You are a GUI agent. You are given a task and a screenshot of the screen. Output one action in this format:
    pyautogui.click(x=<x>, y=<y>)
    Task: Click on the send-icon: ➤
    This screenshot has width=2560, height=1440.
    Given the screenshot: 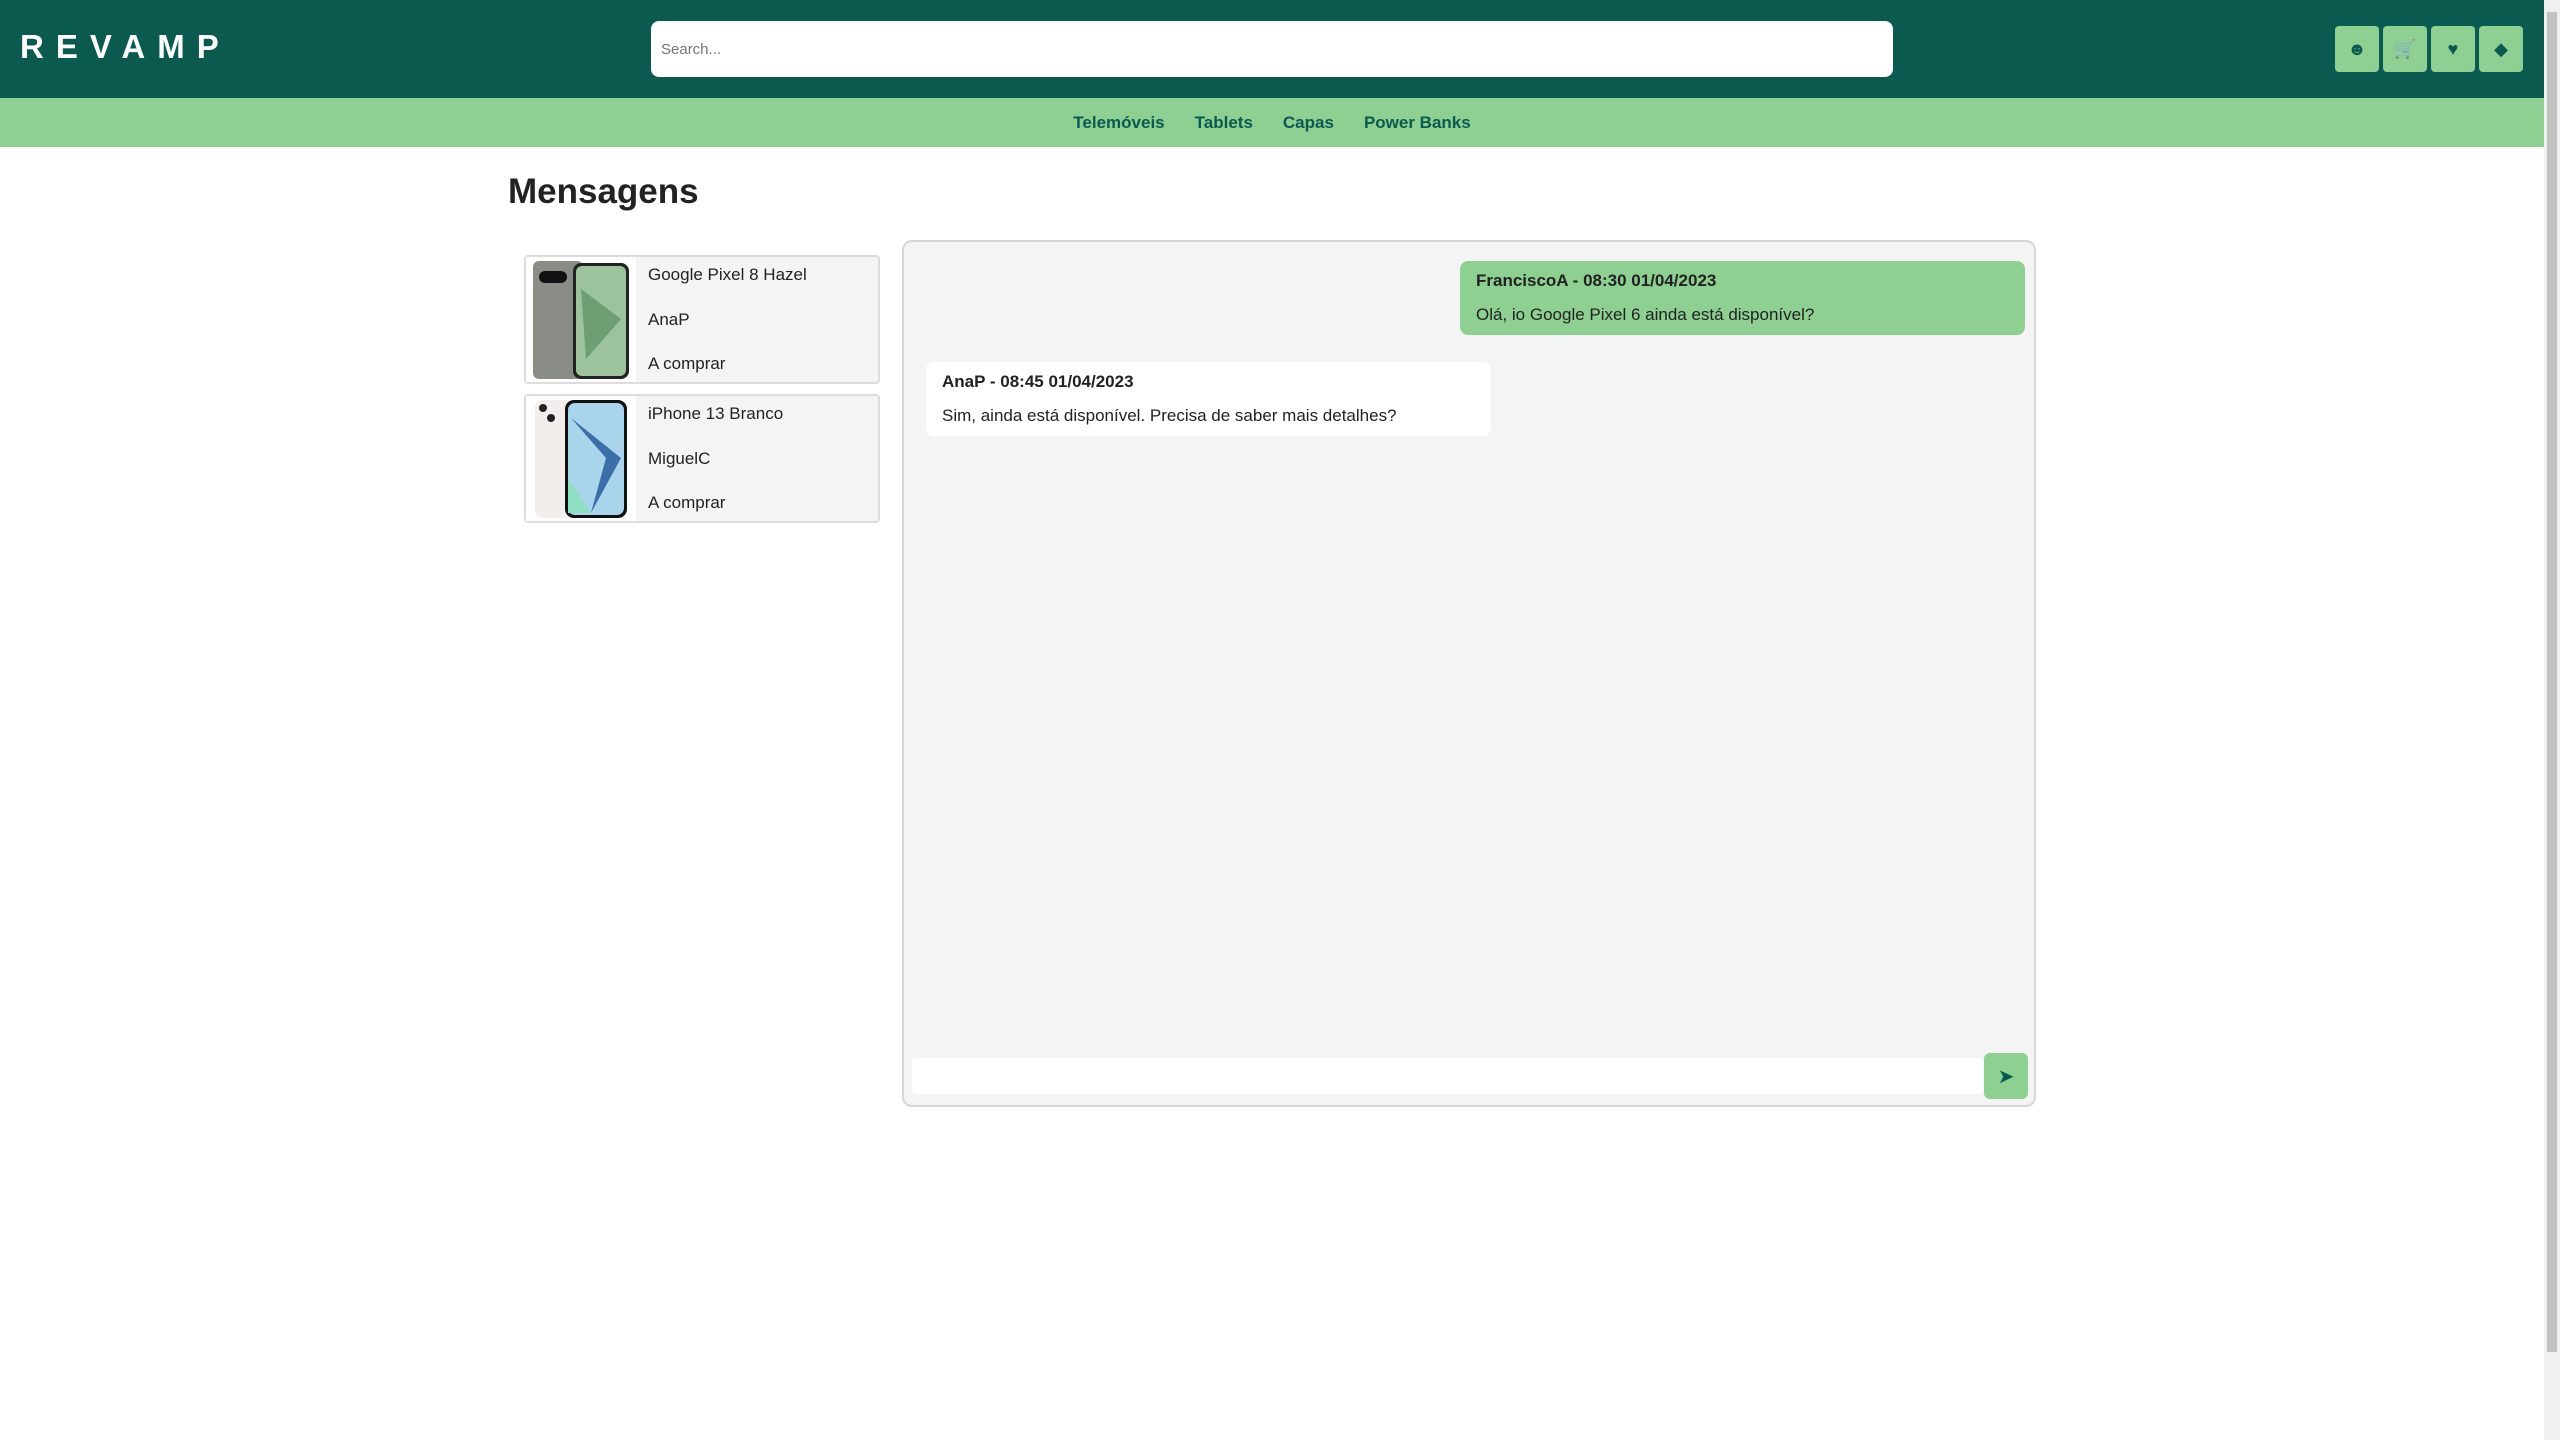 What is the action you would take?
    pyautogui.click(x=2006, y=1076)
    